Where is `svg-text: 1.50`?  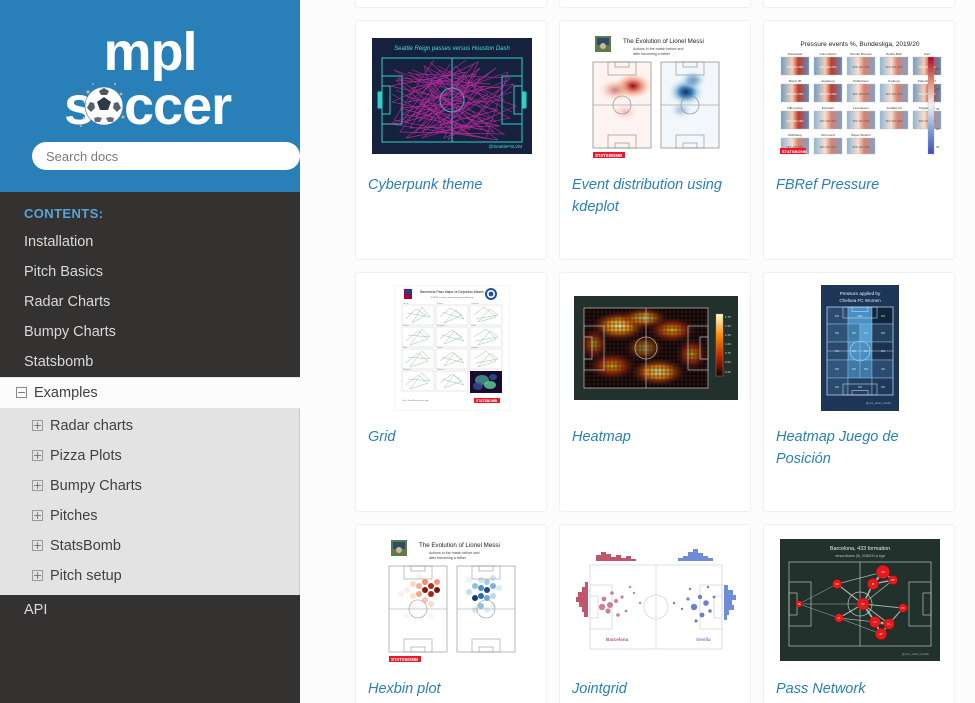
svg-text: 1.50 is located at coordinates (728, 326).